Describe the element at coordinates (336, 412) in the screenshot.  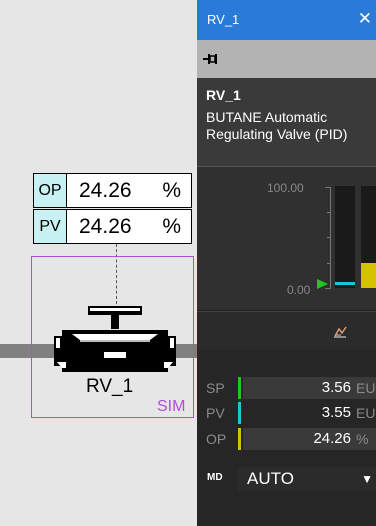
I see `pv-value: 3.55` at that location.